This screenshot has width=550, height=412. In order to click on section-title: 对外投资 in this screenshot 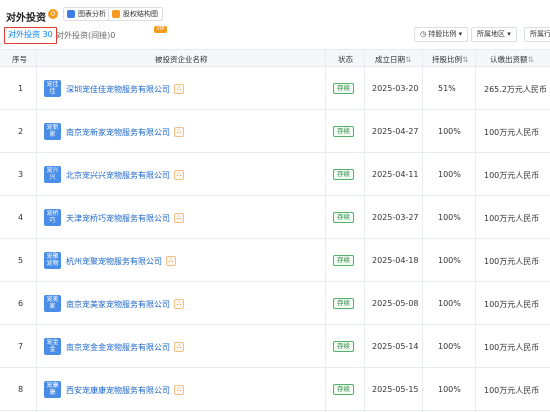, I will do `click(26, 18)`.